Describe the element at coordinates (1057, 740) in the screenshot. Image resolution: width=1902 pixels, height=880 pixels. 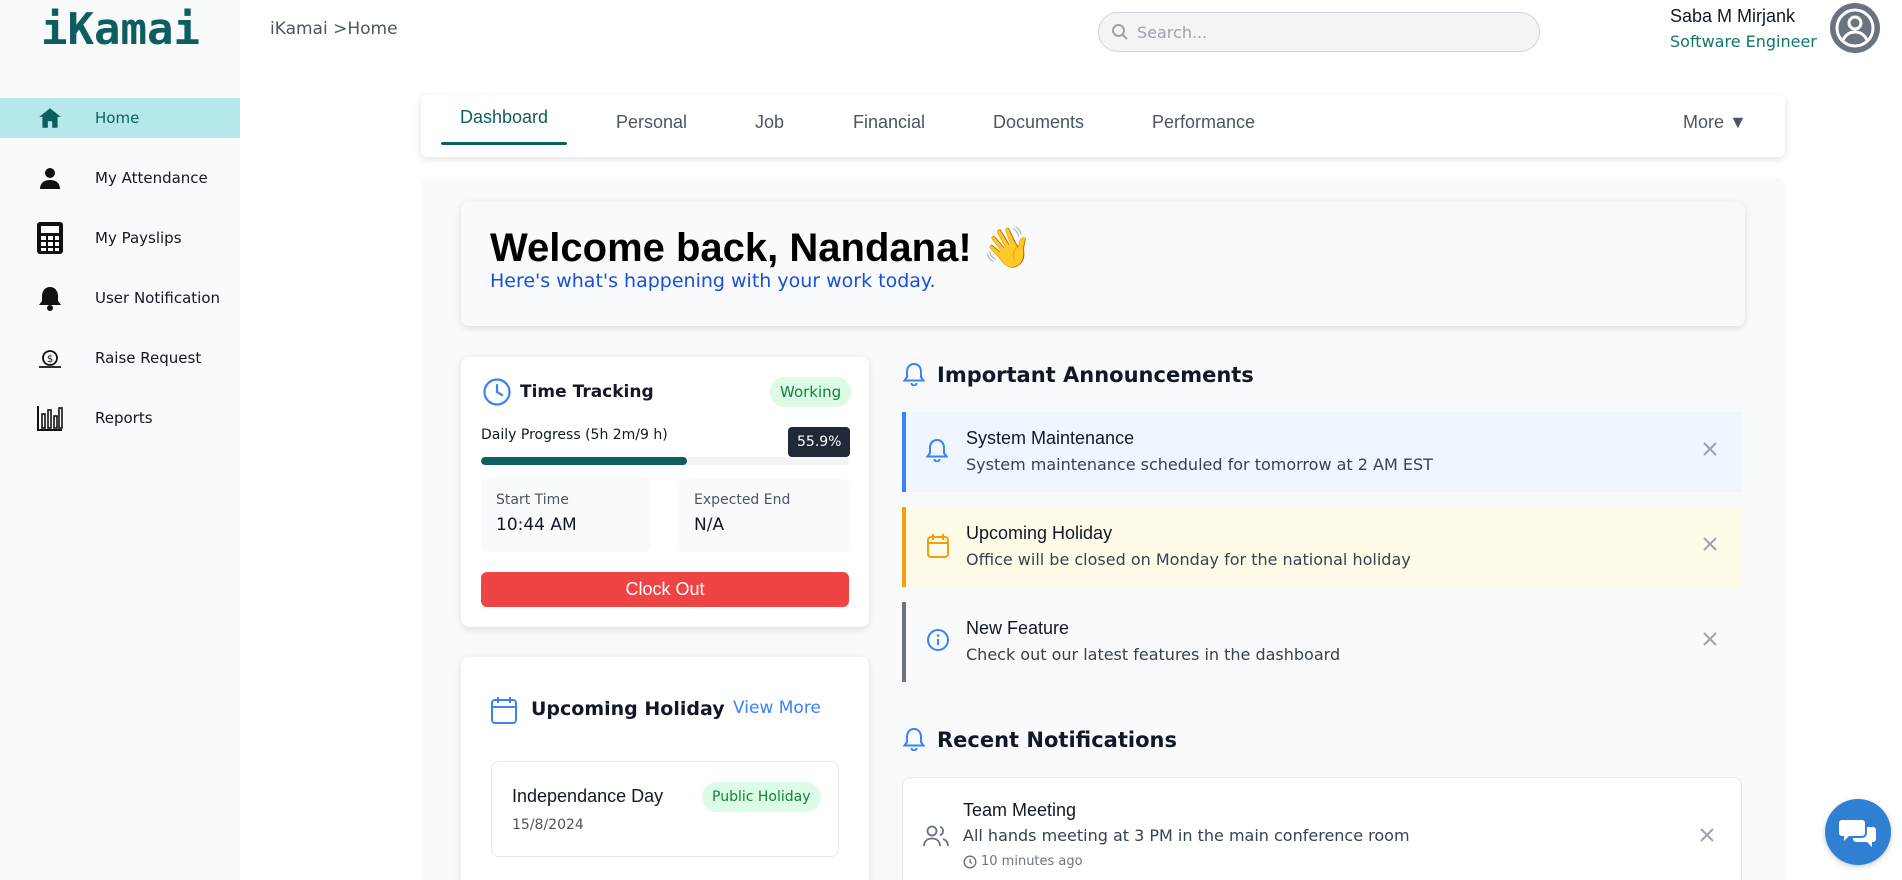
I see `notifications-title: Recent Notifications` at that location.